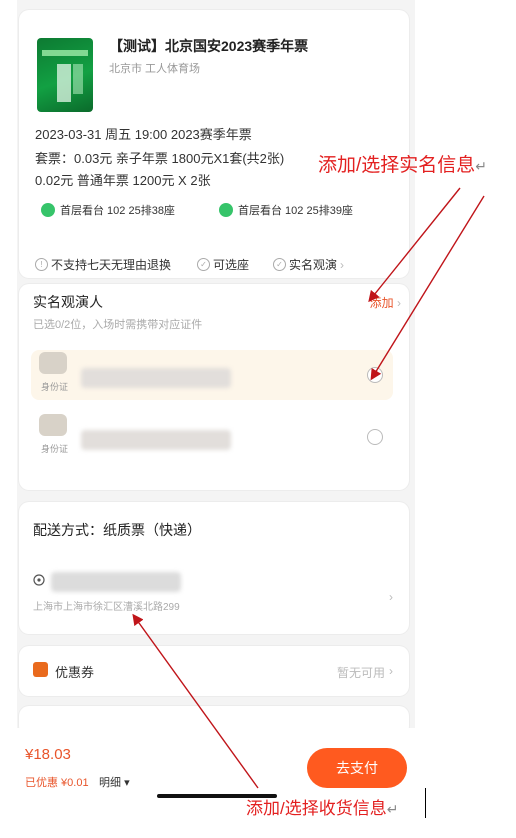 Image resolution: width=516 pixels, height=838 pixels. What do you see at coordinates (195, 701) in the screenshot?
I see `arrow-to-address` at bounding box center [195, 701].